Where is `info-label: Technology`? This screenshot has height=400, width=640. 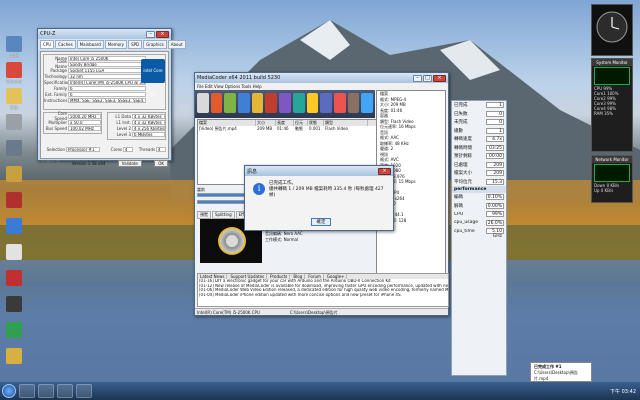
info-label: Technology is located at coordinates (55, 76).